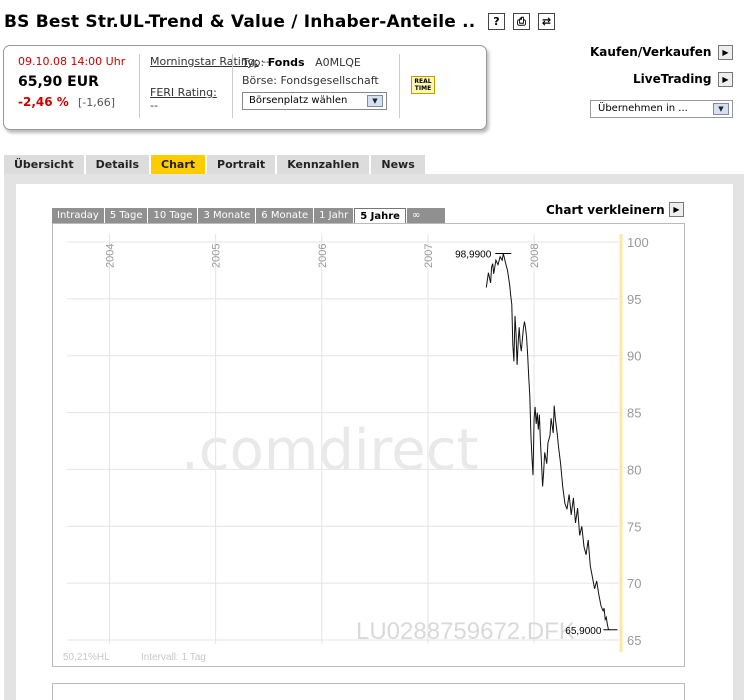  Describe the element at coordinates (330, 450) in the screenshot. I see `watermark: .comdirect` at that location.